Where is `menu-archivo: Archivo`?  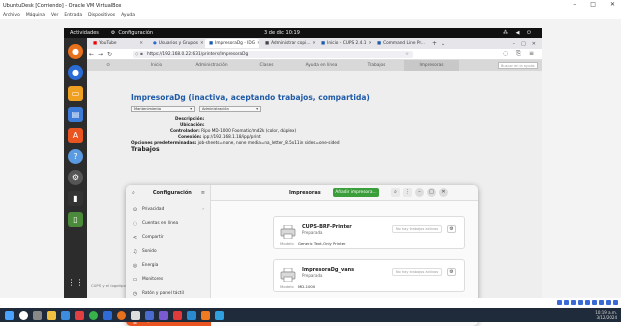
menu-archivo: Archivo is located at coordinates (11, 15).